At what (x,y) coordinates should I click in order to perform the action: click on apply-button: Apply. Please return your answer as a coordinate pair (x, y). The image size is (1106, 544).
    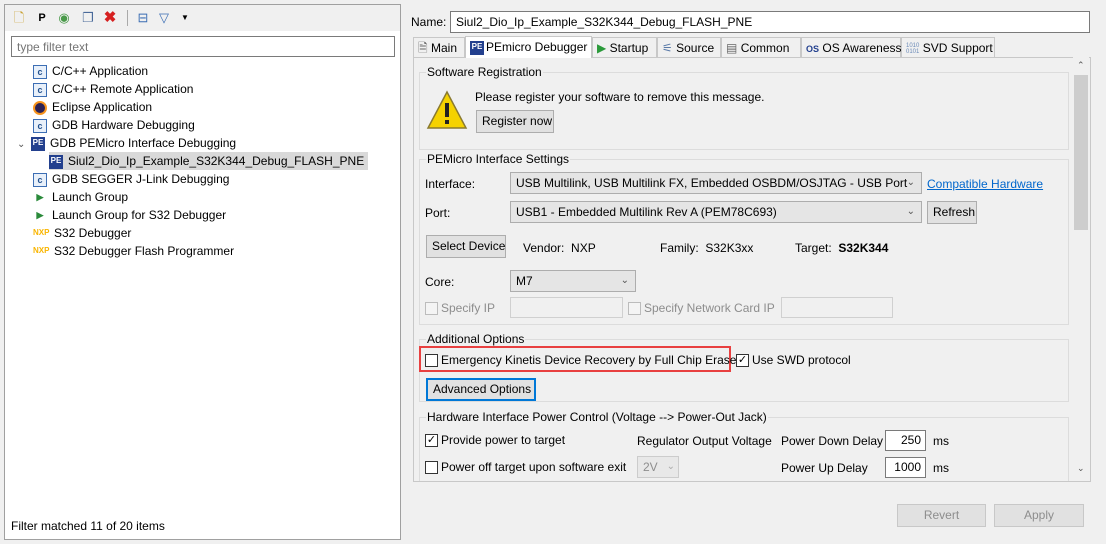
    Looking at the image, I should click on (1039, 515).